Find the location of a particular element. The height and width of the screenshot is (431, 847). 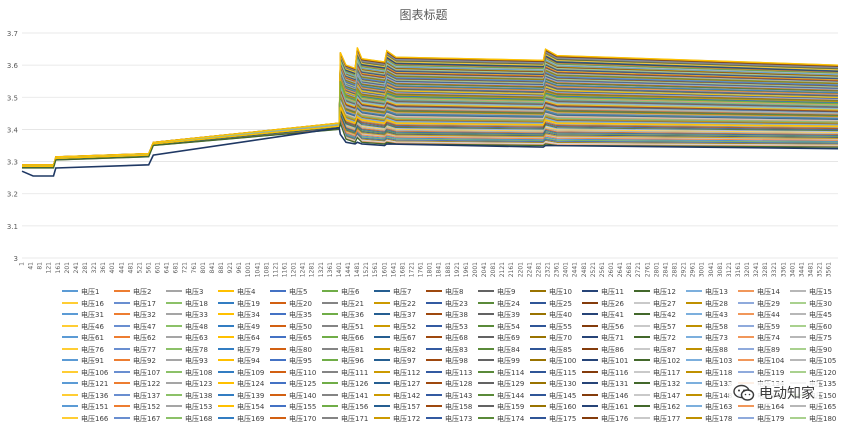

legend-label: 电压170 is located at coordinates (303, 418).